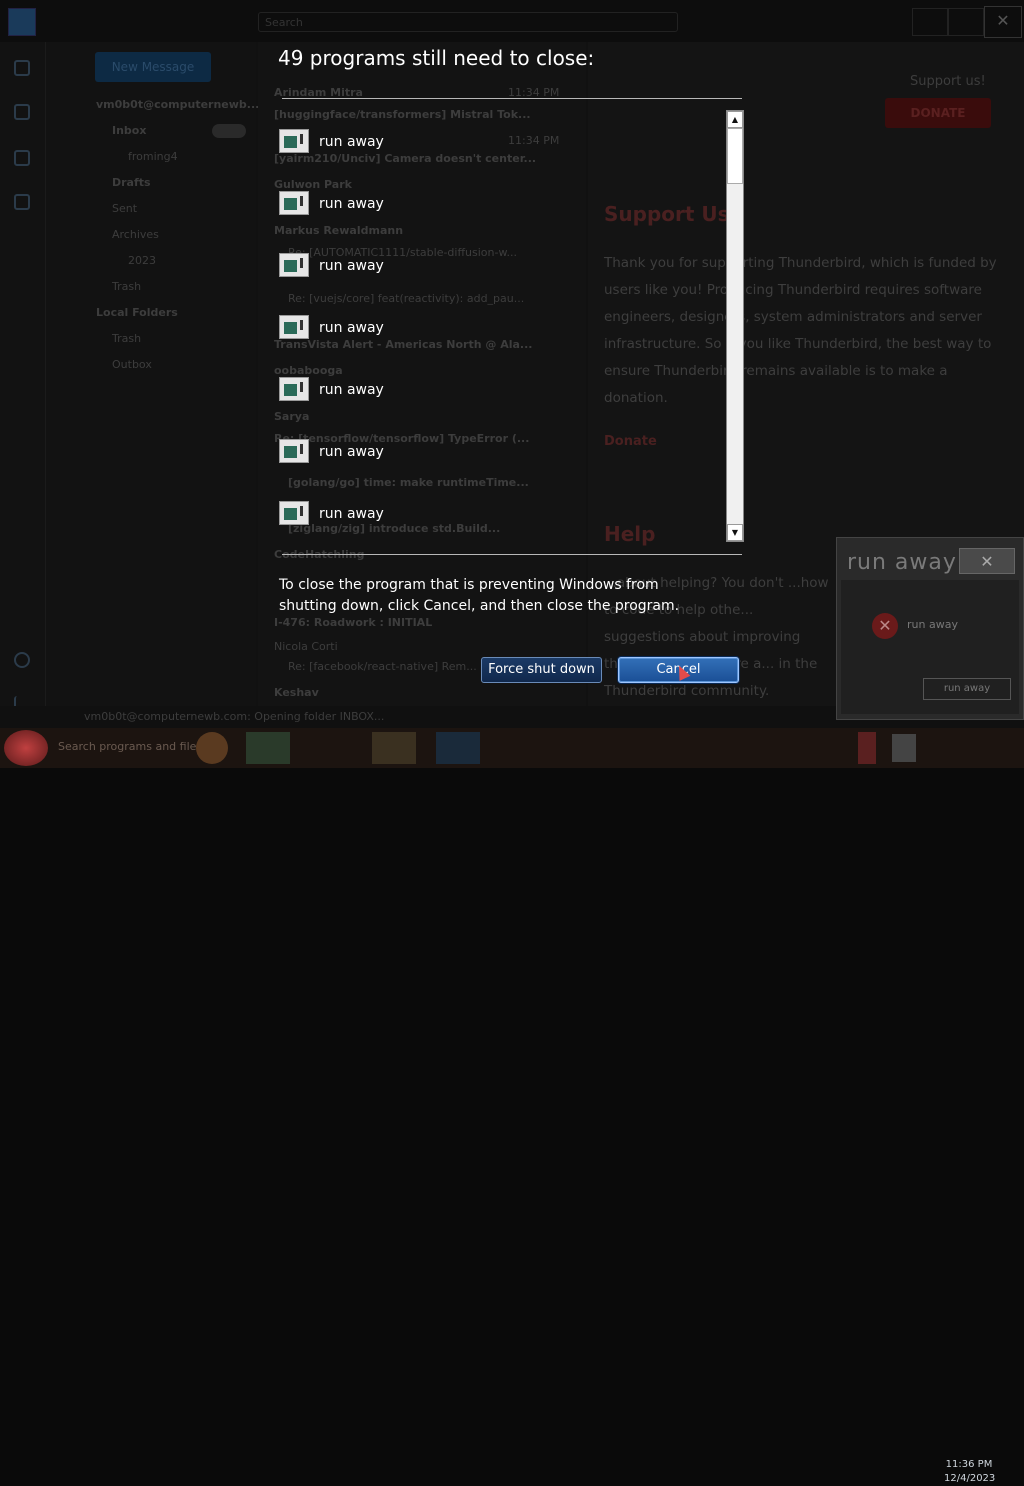 The image size is (1024, 1486). What do you see at coordinates (987, 561) in the screenshot?
I see `close-button: ✕` at bounding box center [987, 561].